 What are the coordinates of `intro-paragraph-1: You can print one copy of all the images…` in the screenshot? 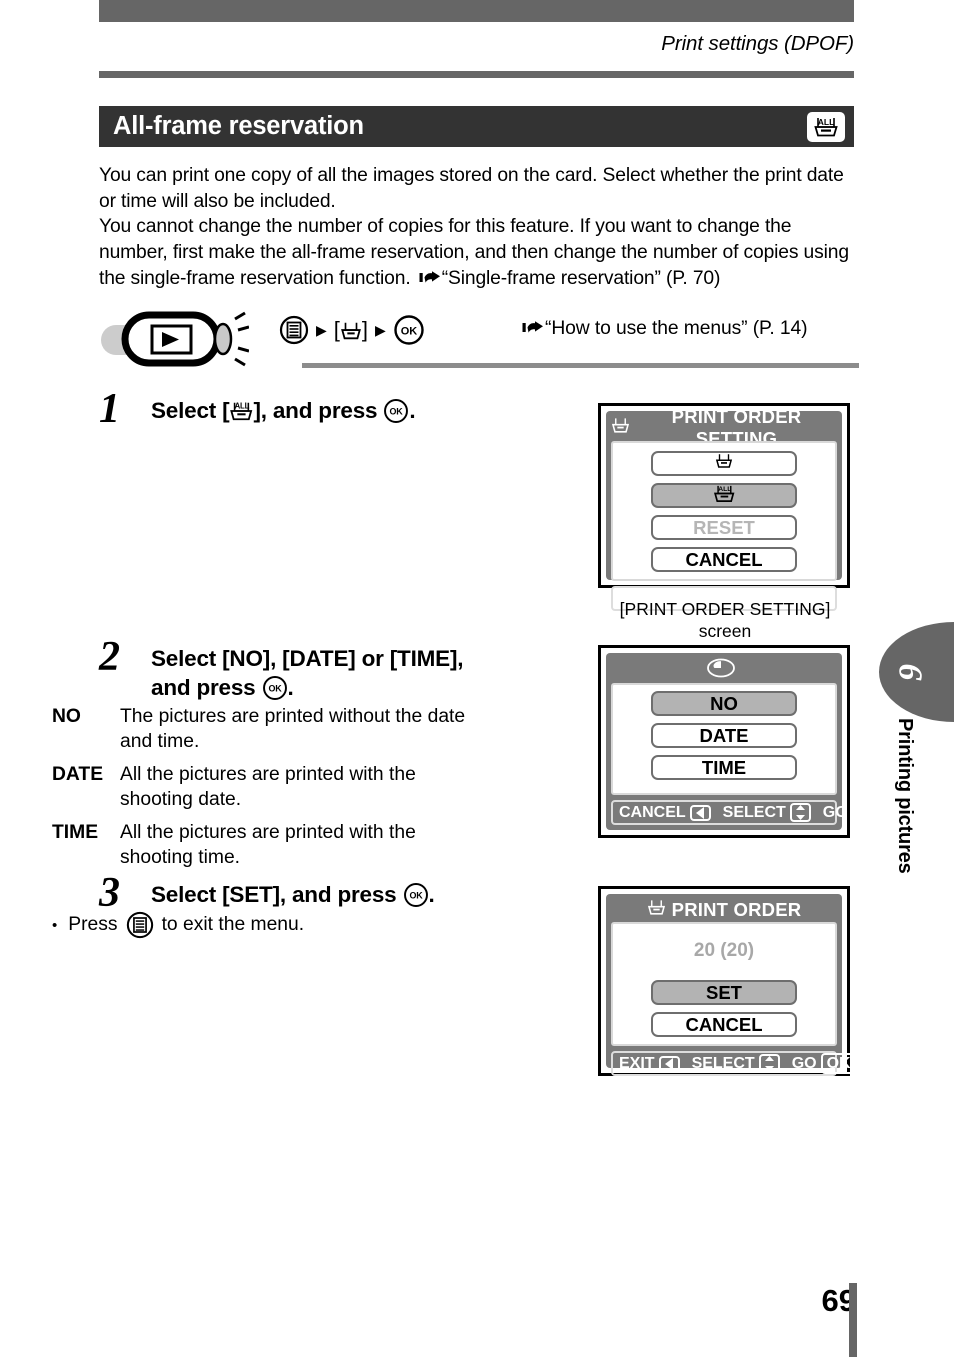 It's located at (471, 188).